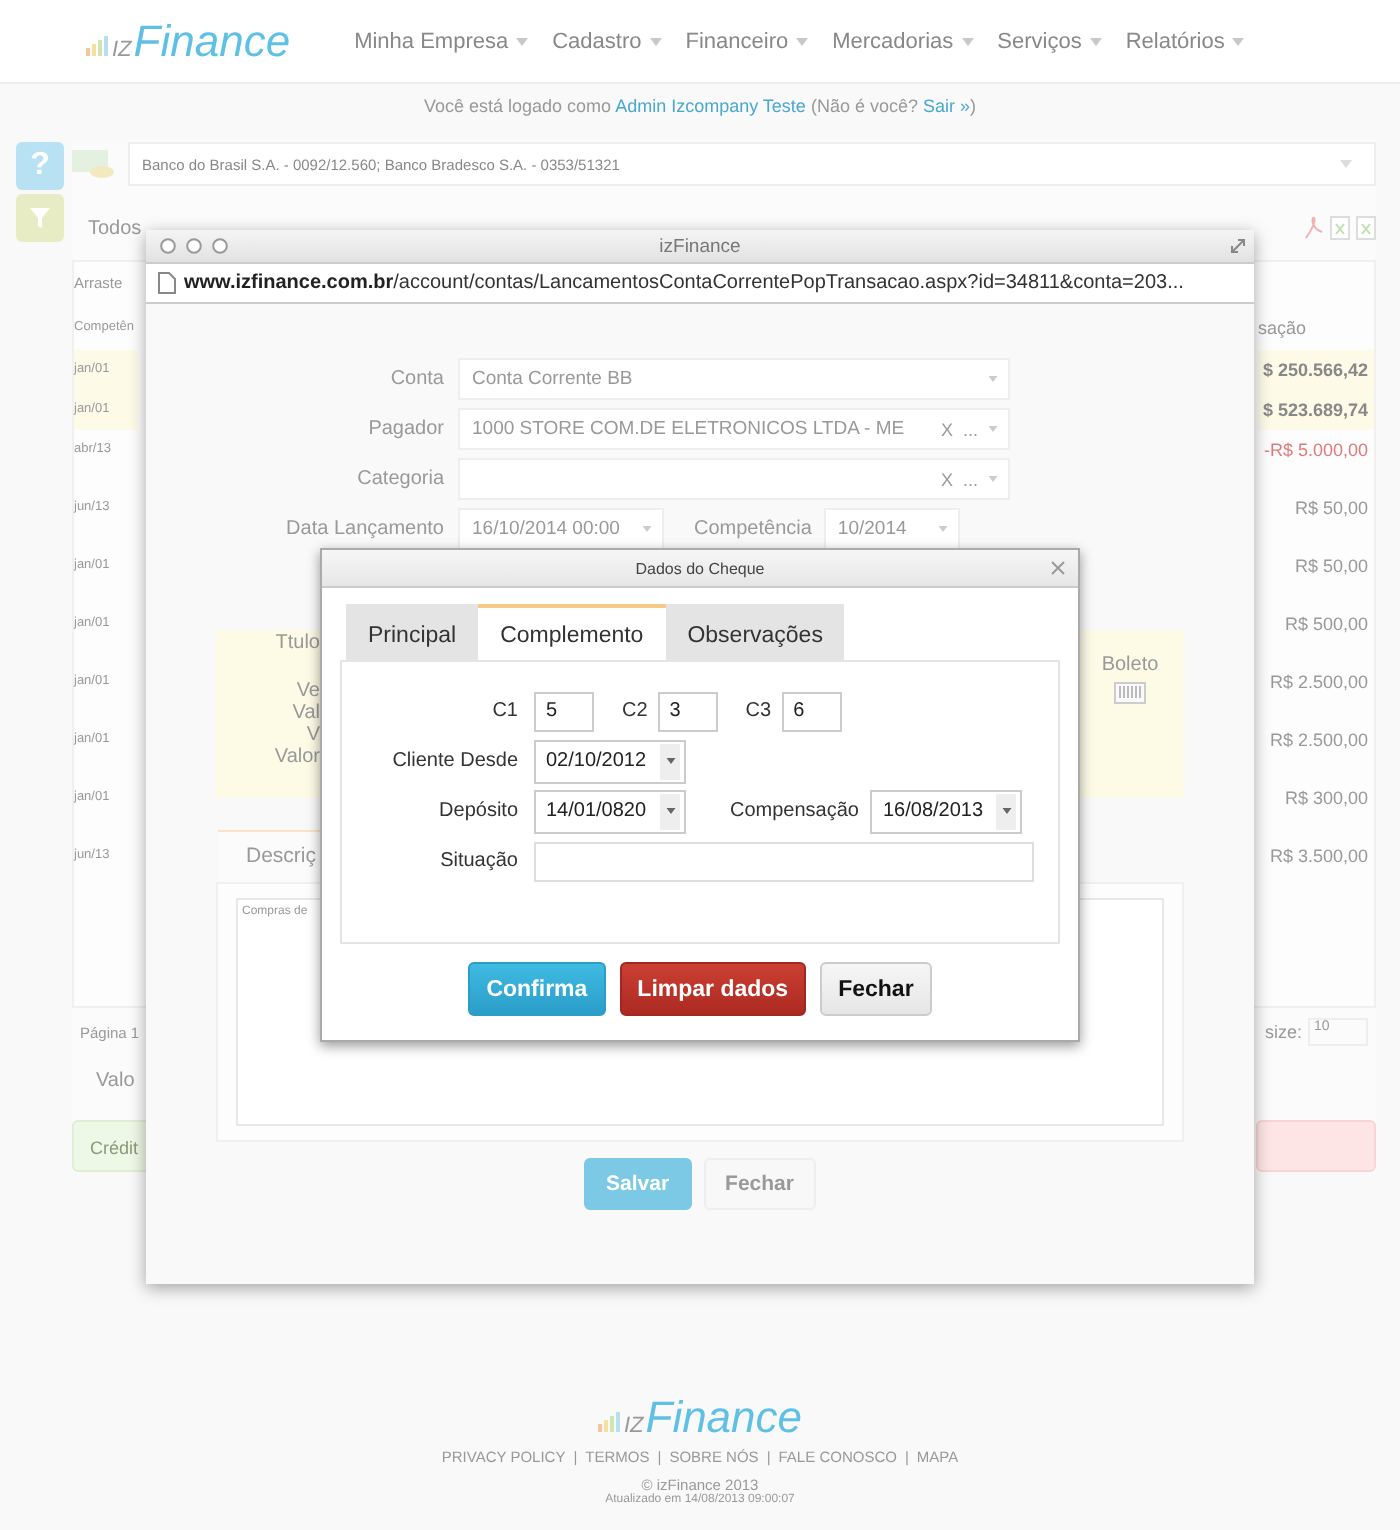 The image size is (1400, 1530). Describe the element at coordinates (1283, 329) in the screenshot. I see `column-header: sação` at that location.